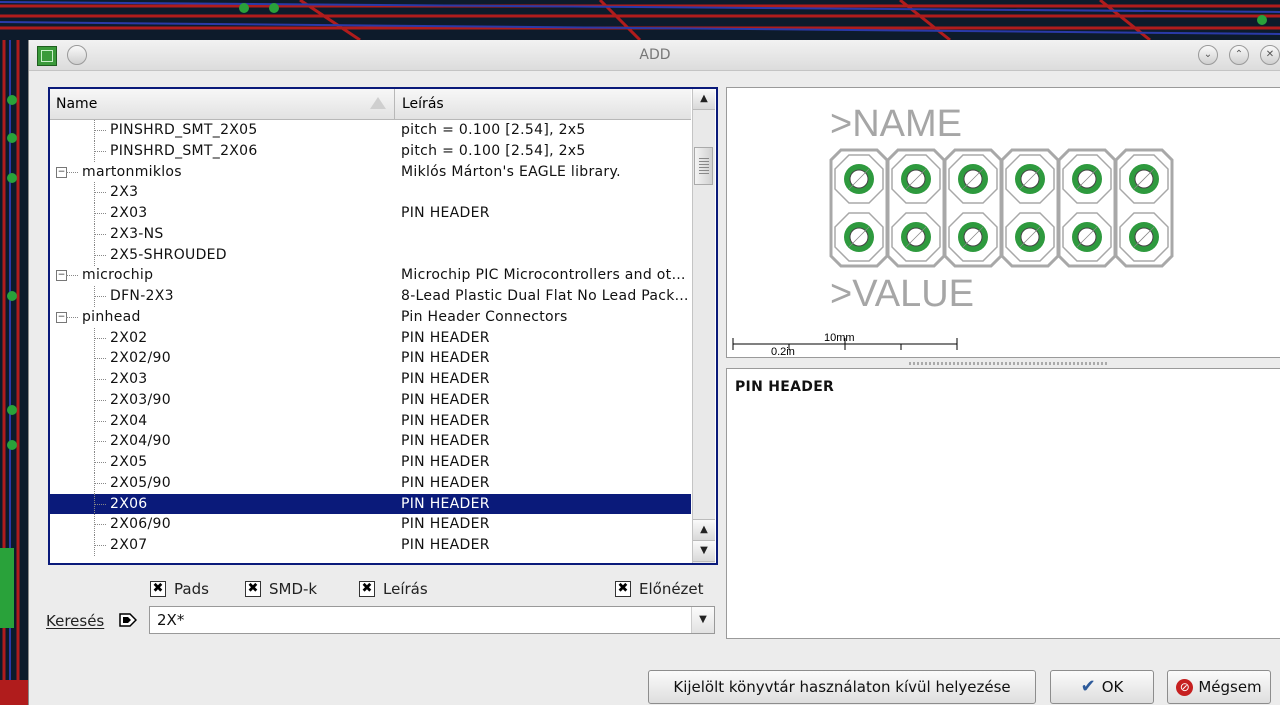 The height and width of the screenshot is (705, 1280). Describe the element at coordinates (140, 524) in the screenshot. I see `row-name: 2X06/90` at that location.